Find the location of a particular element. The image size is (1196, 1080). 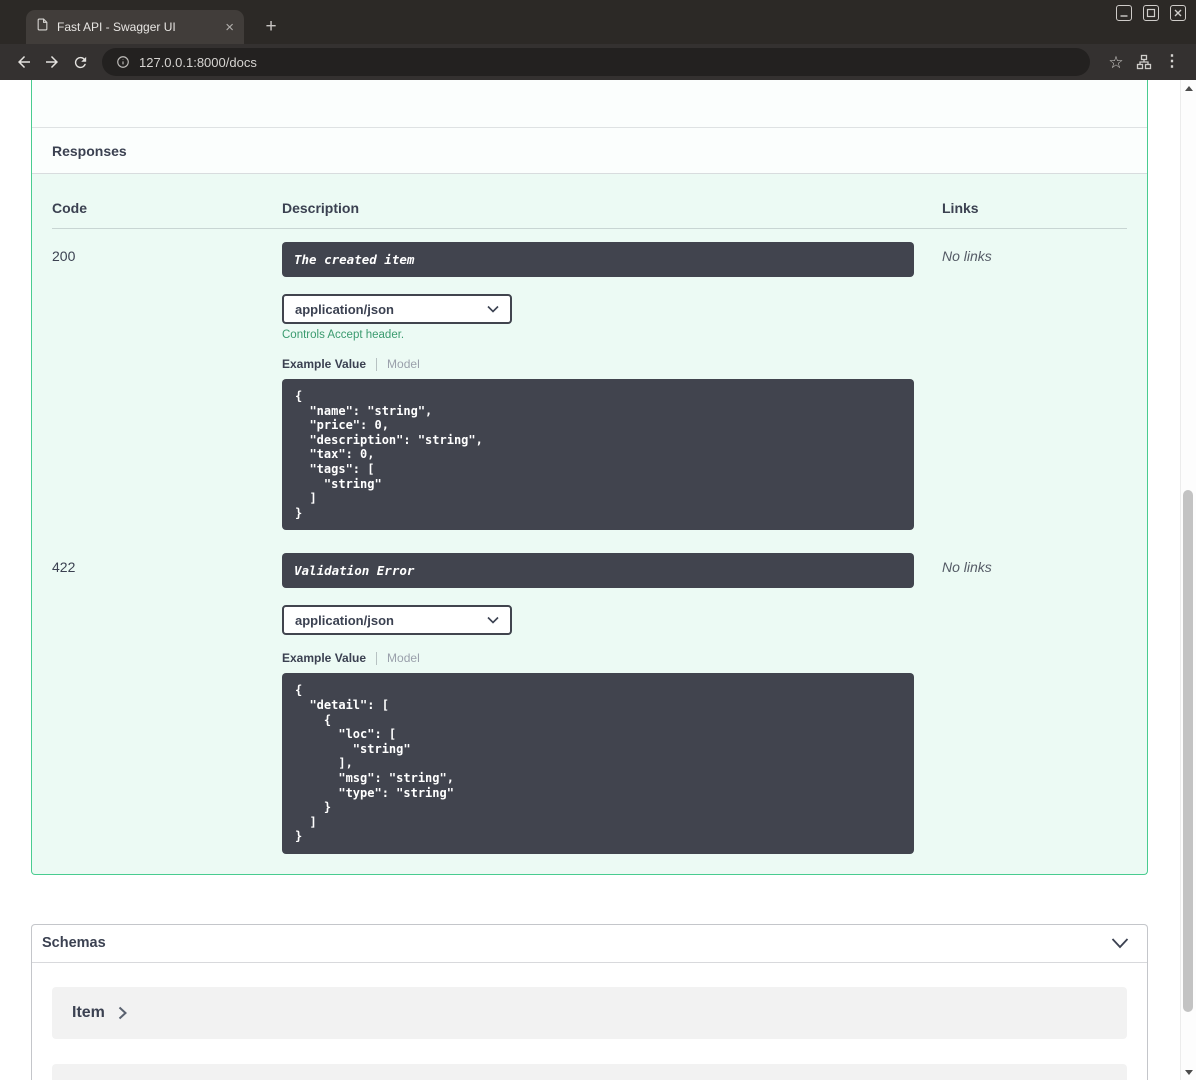

model-name: Item is located at coordinates (88, 1012).